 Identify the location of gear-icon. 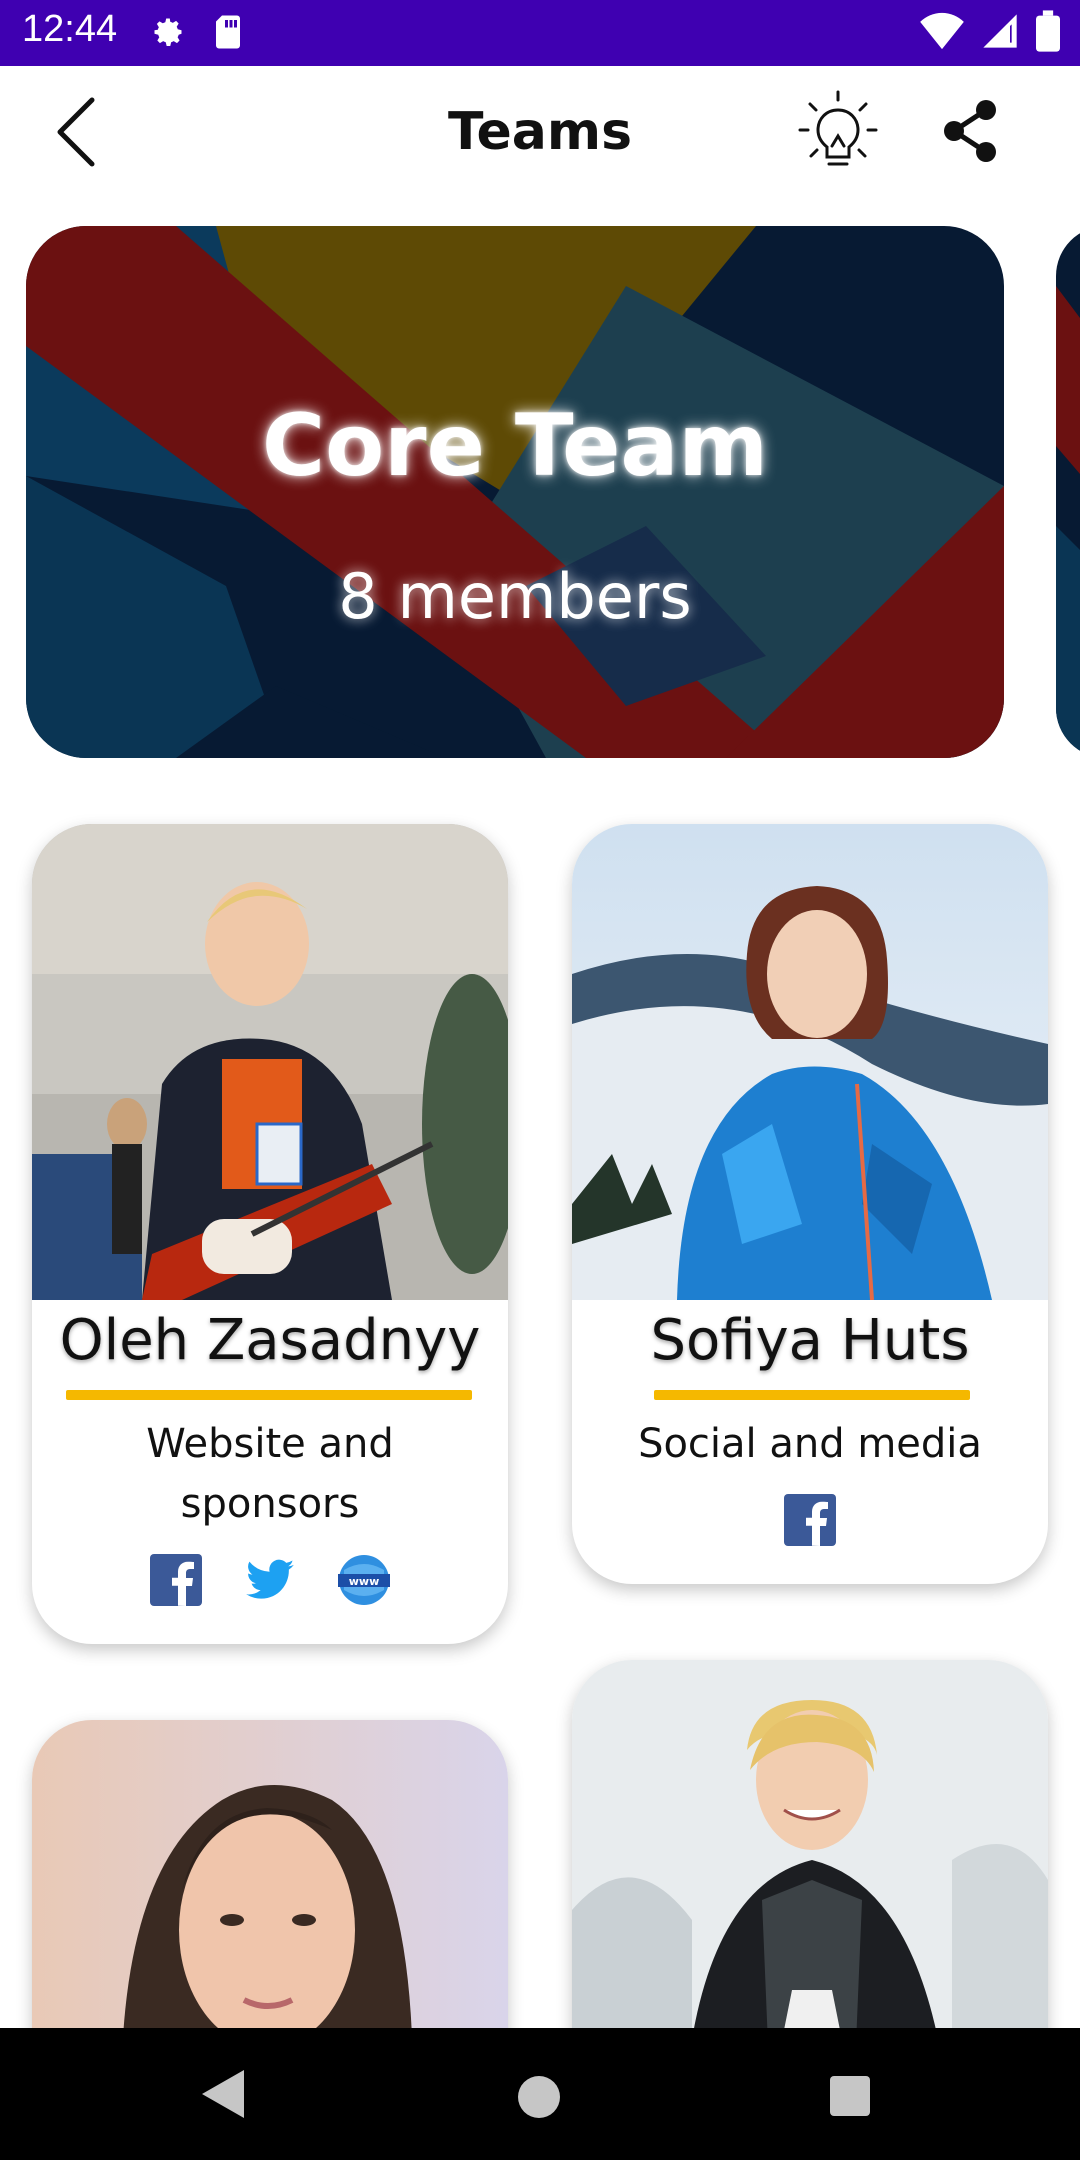
(168, 34).